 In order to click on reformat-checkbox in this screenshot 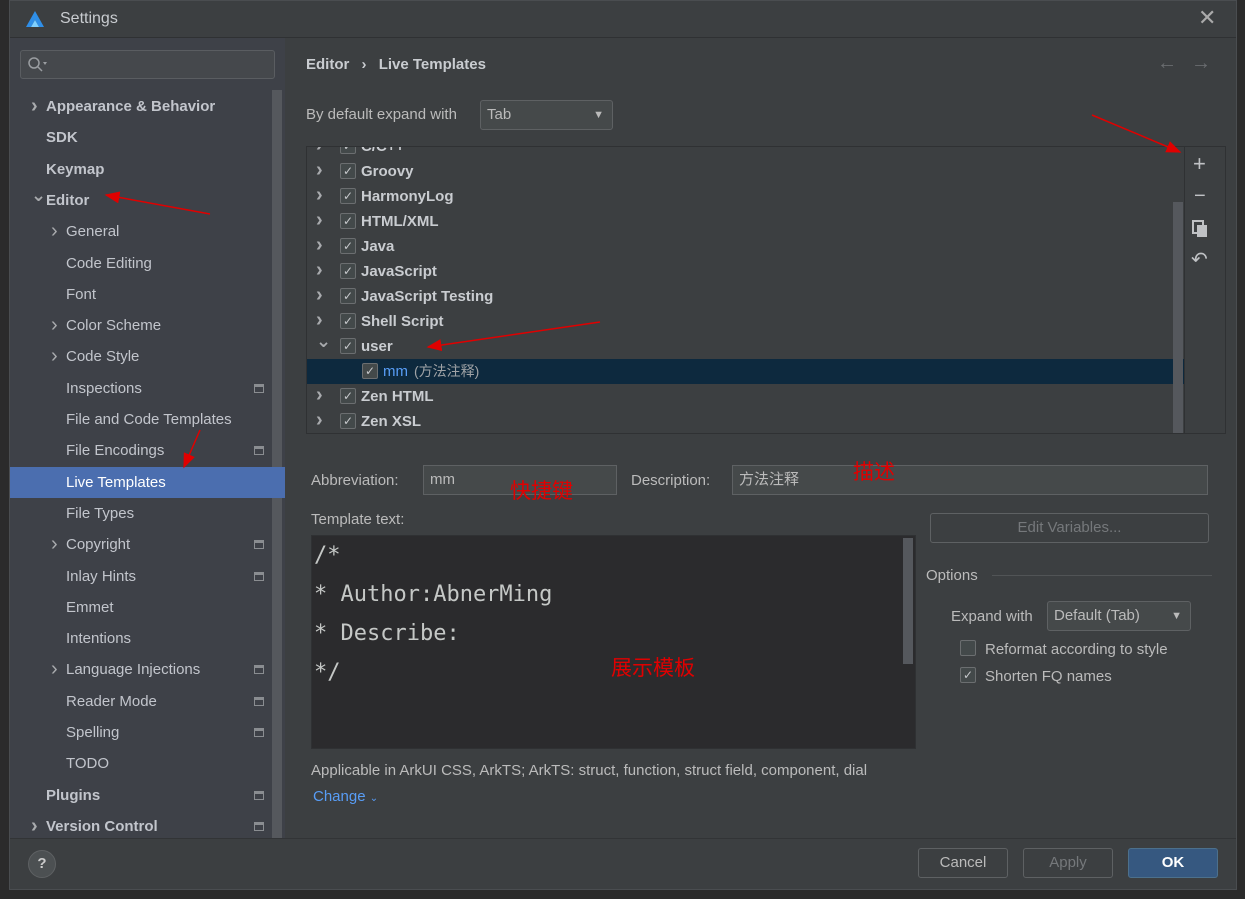, I will do `click(968, 648)`.